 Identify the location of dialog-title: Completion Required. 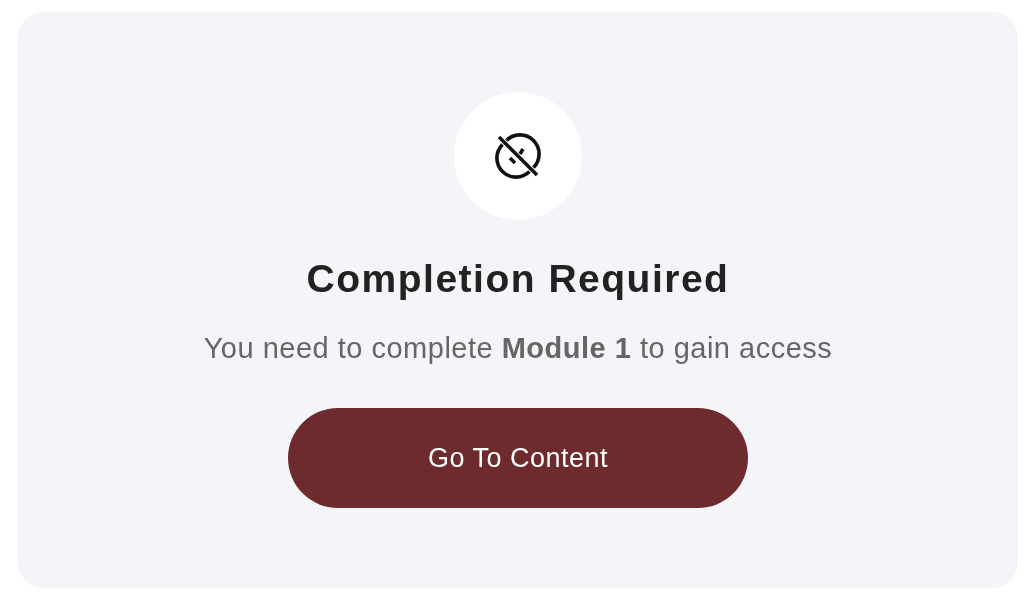
(518, 279).